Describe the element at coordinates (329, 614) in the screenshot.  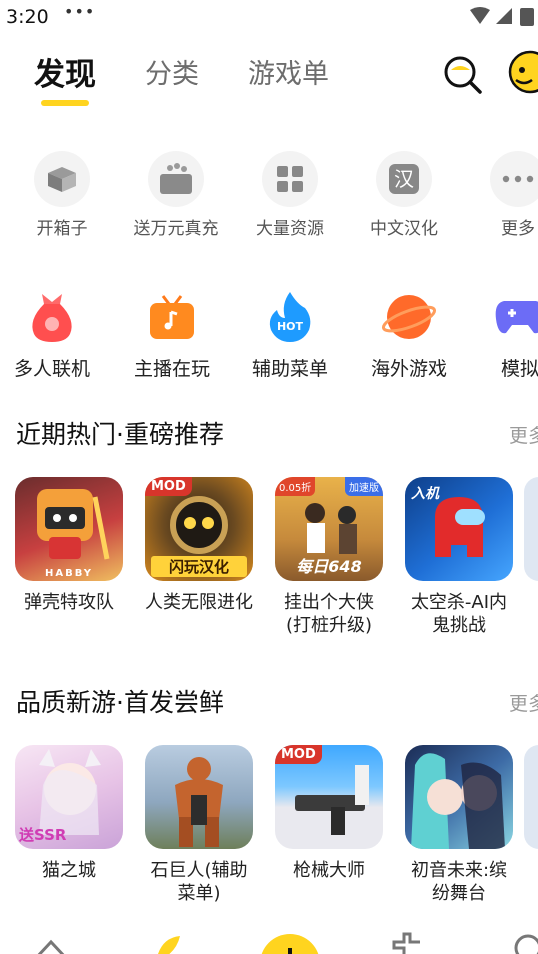
I see `game-name: 挂出个大侠(打桩升级)` at that location.